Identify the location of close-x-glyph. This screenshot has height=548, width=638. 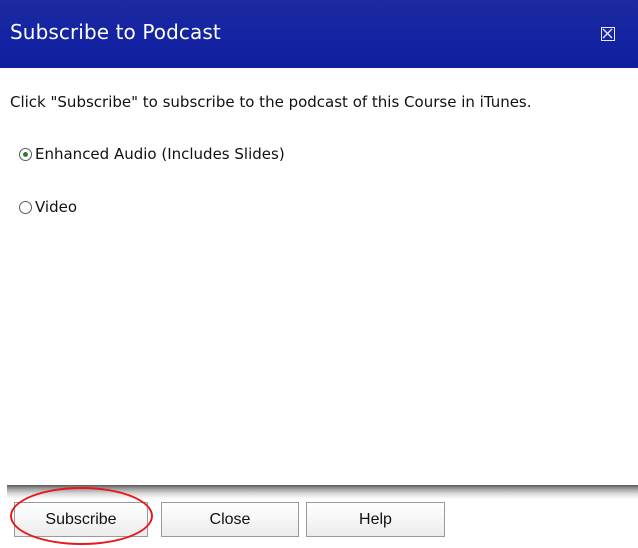
(607, 33).